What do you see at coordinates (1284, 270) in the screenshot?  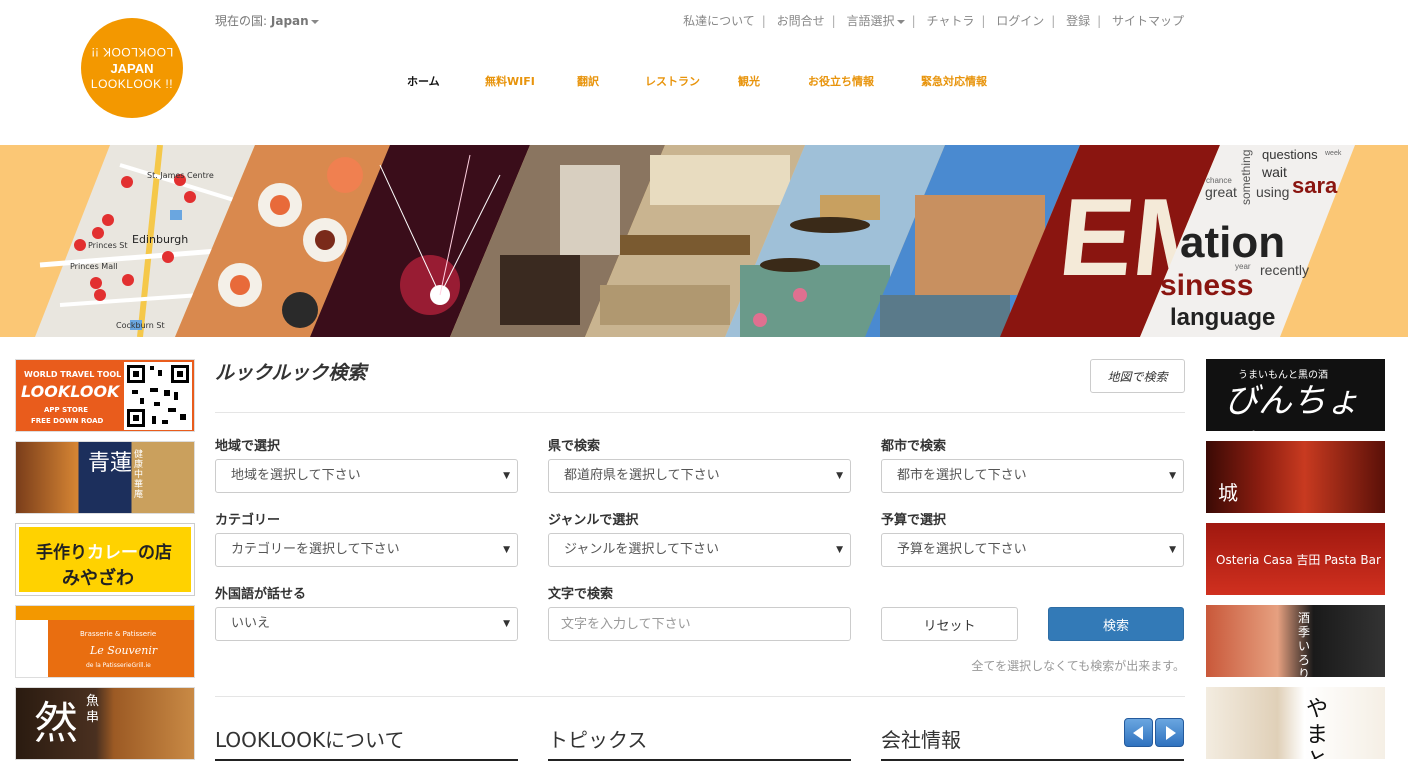 I see `word: recently` at bounding box center [1284, 270].